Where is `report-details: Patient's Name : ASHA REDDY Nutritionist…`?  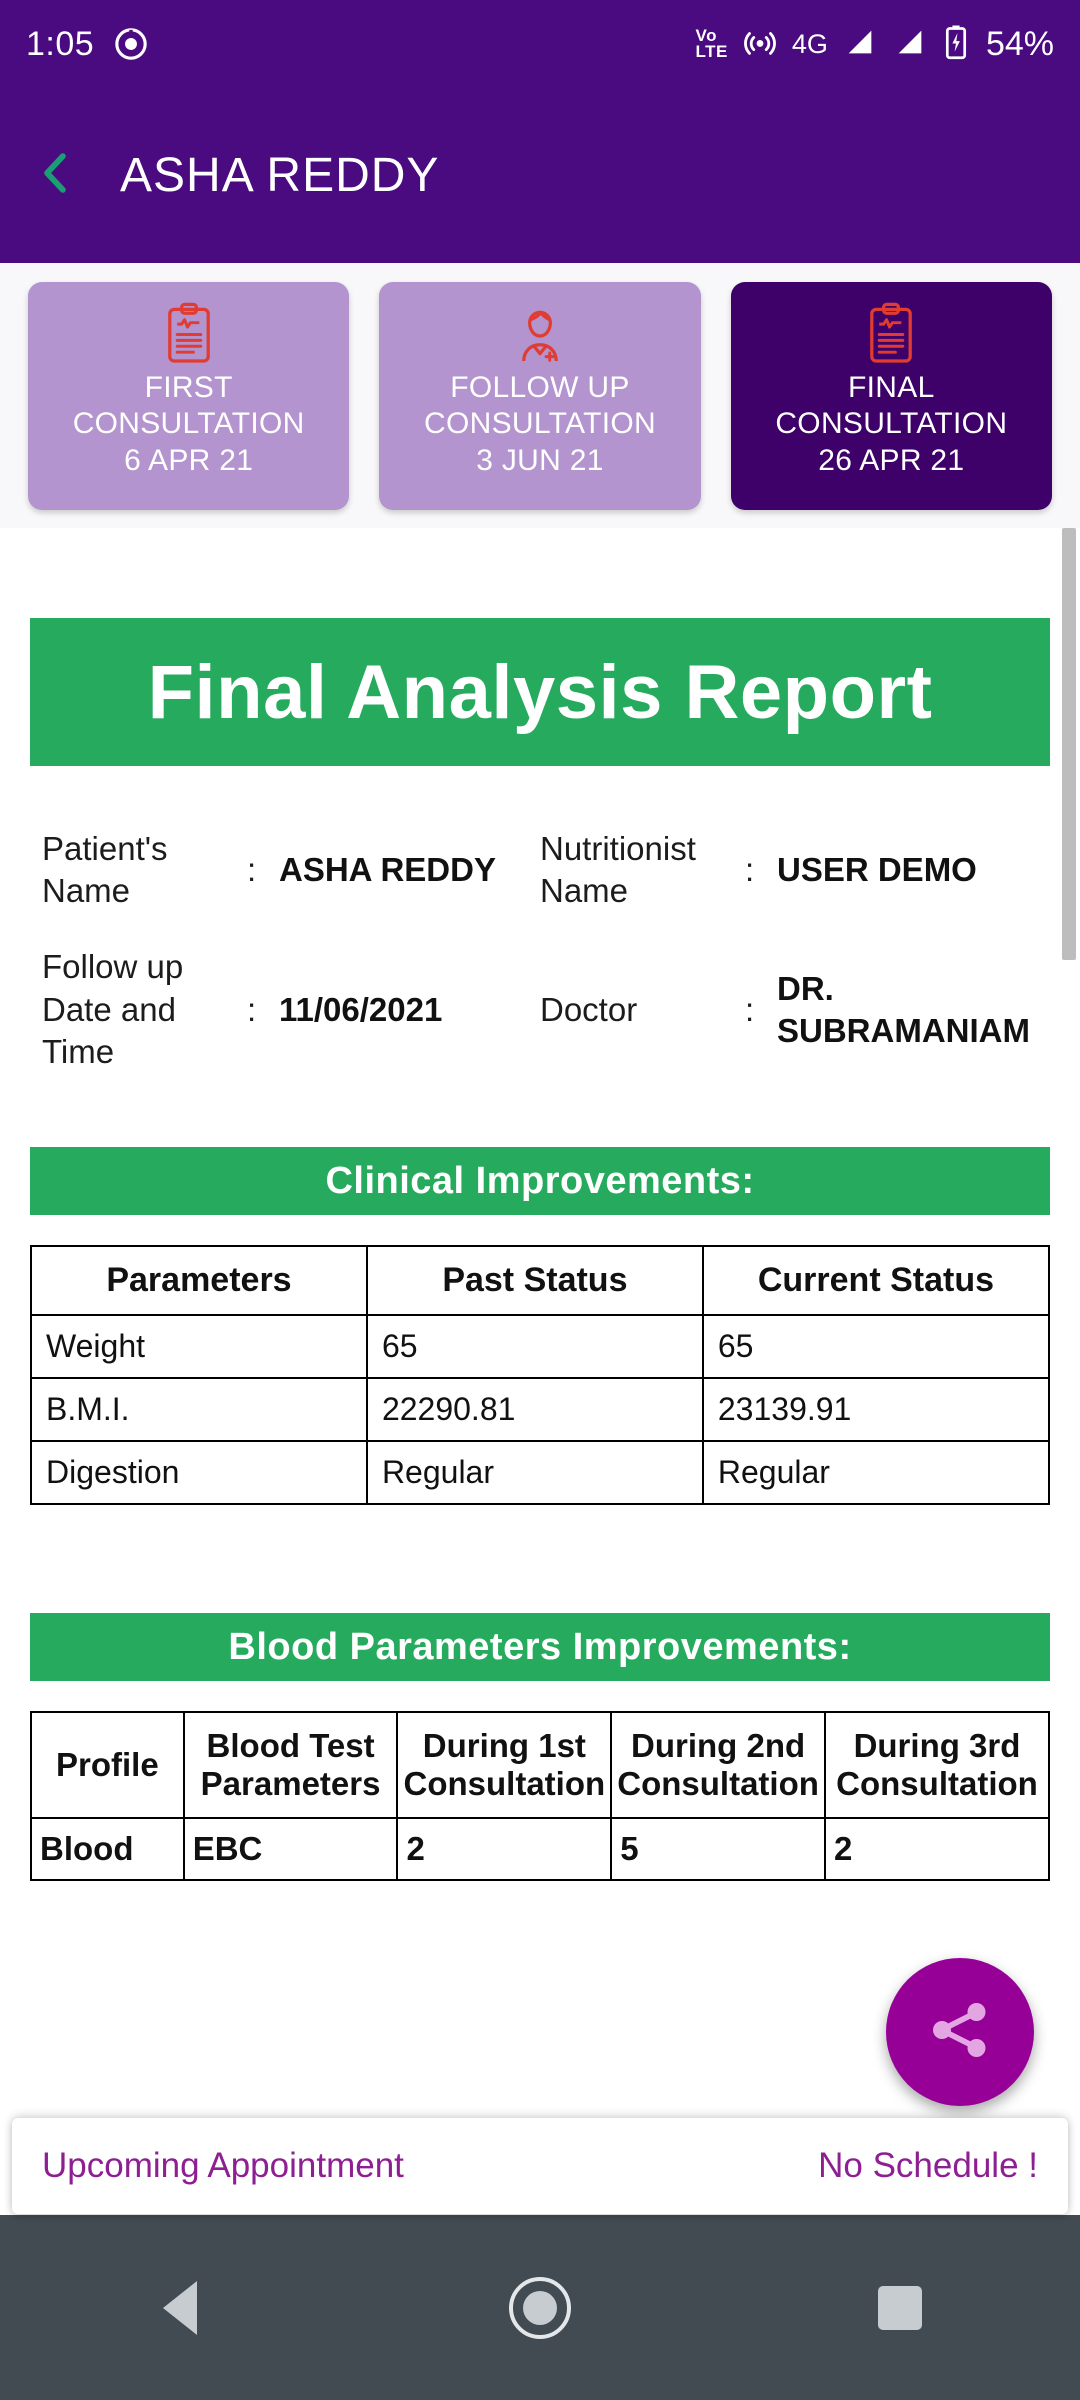
report-details: Patient's Name : ASHA REDDY Nutritionist… is located at coordinates (540, 950).